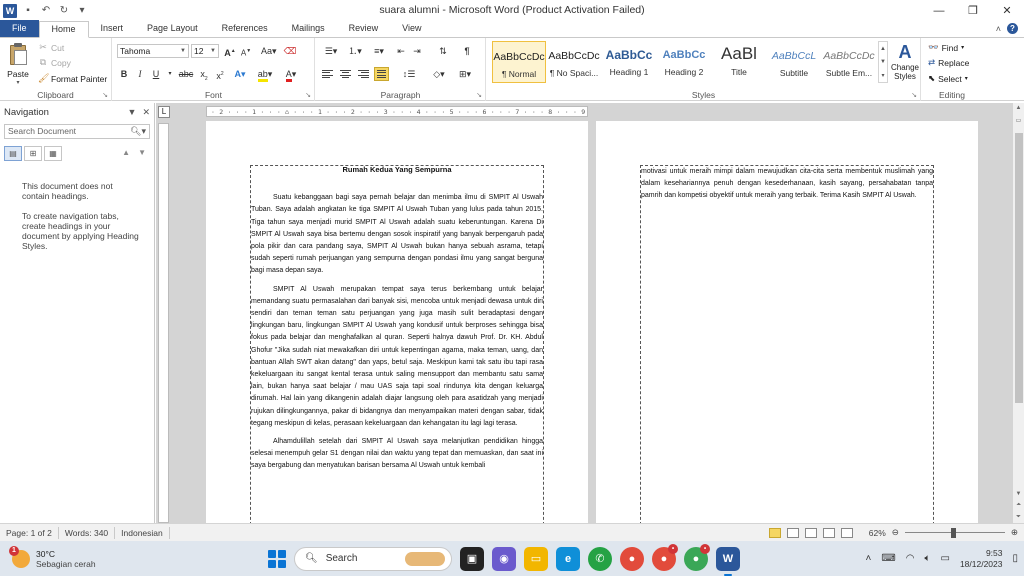  Describe the element at coordinates (10, 10) in the screenshot. I see `word-logo-icon: W` at that location.